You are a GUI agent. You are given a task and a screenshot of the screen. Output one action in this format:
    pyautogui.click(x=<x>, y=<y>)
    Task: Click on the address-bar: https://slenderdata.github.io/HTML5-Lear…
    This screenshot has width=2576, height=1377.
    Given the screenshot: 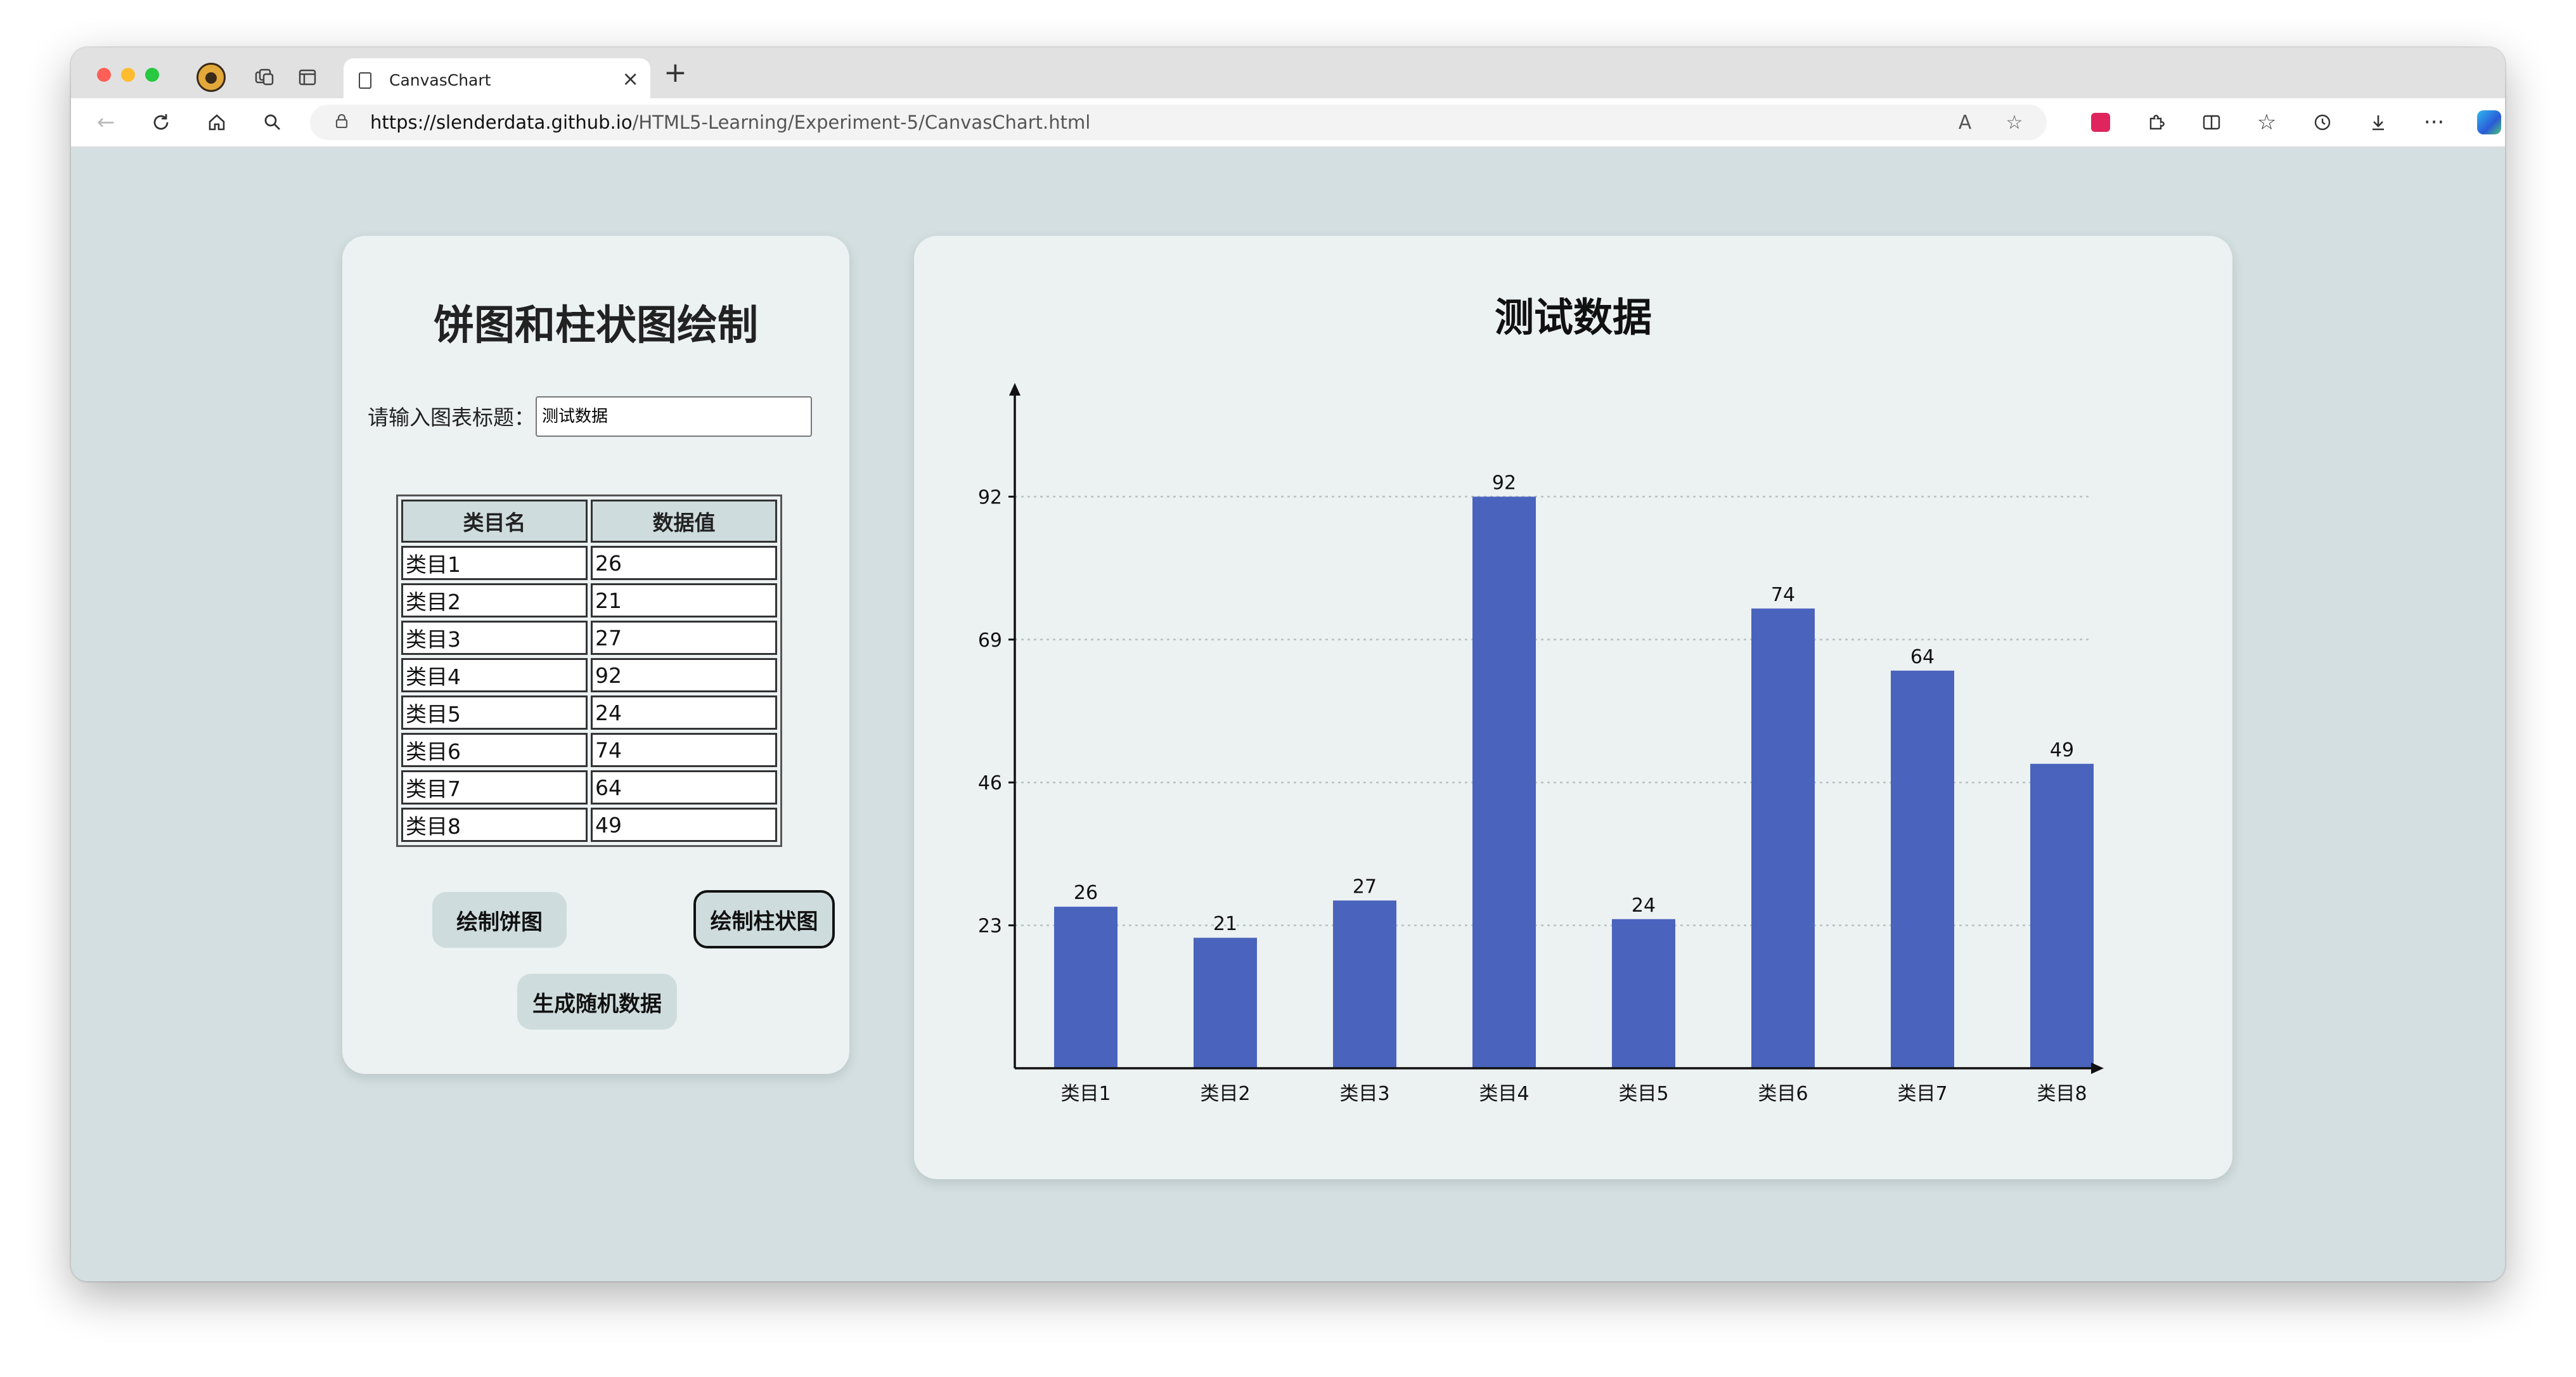 What is the action you would take?
    pyautogui.click(x=1178, y=122)
    